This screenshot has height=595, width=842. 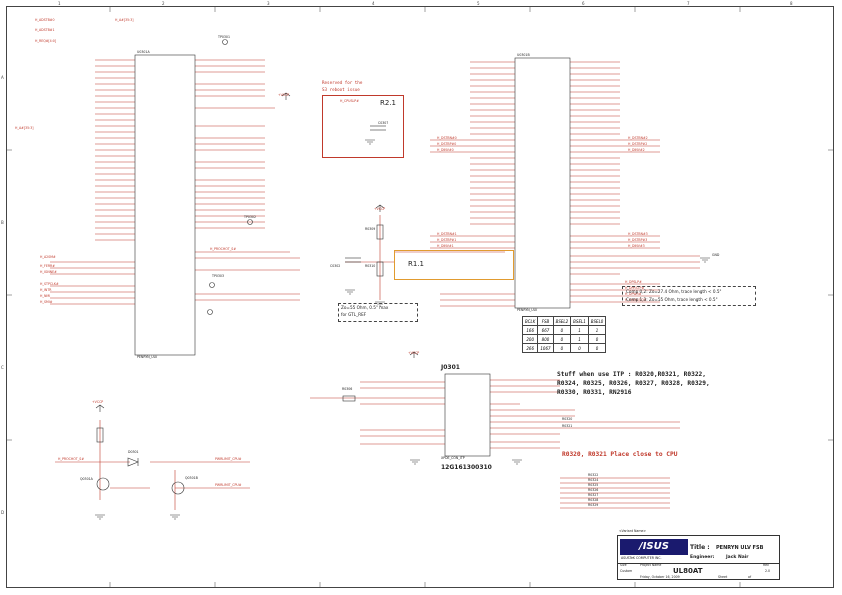 What do you see at coordinates (163, 3) in the screenshot?
I see `zone-label-2: 2` at bounding box center [163, 3].